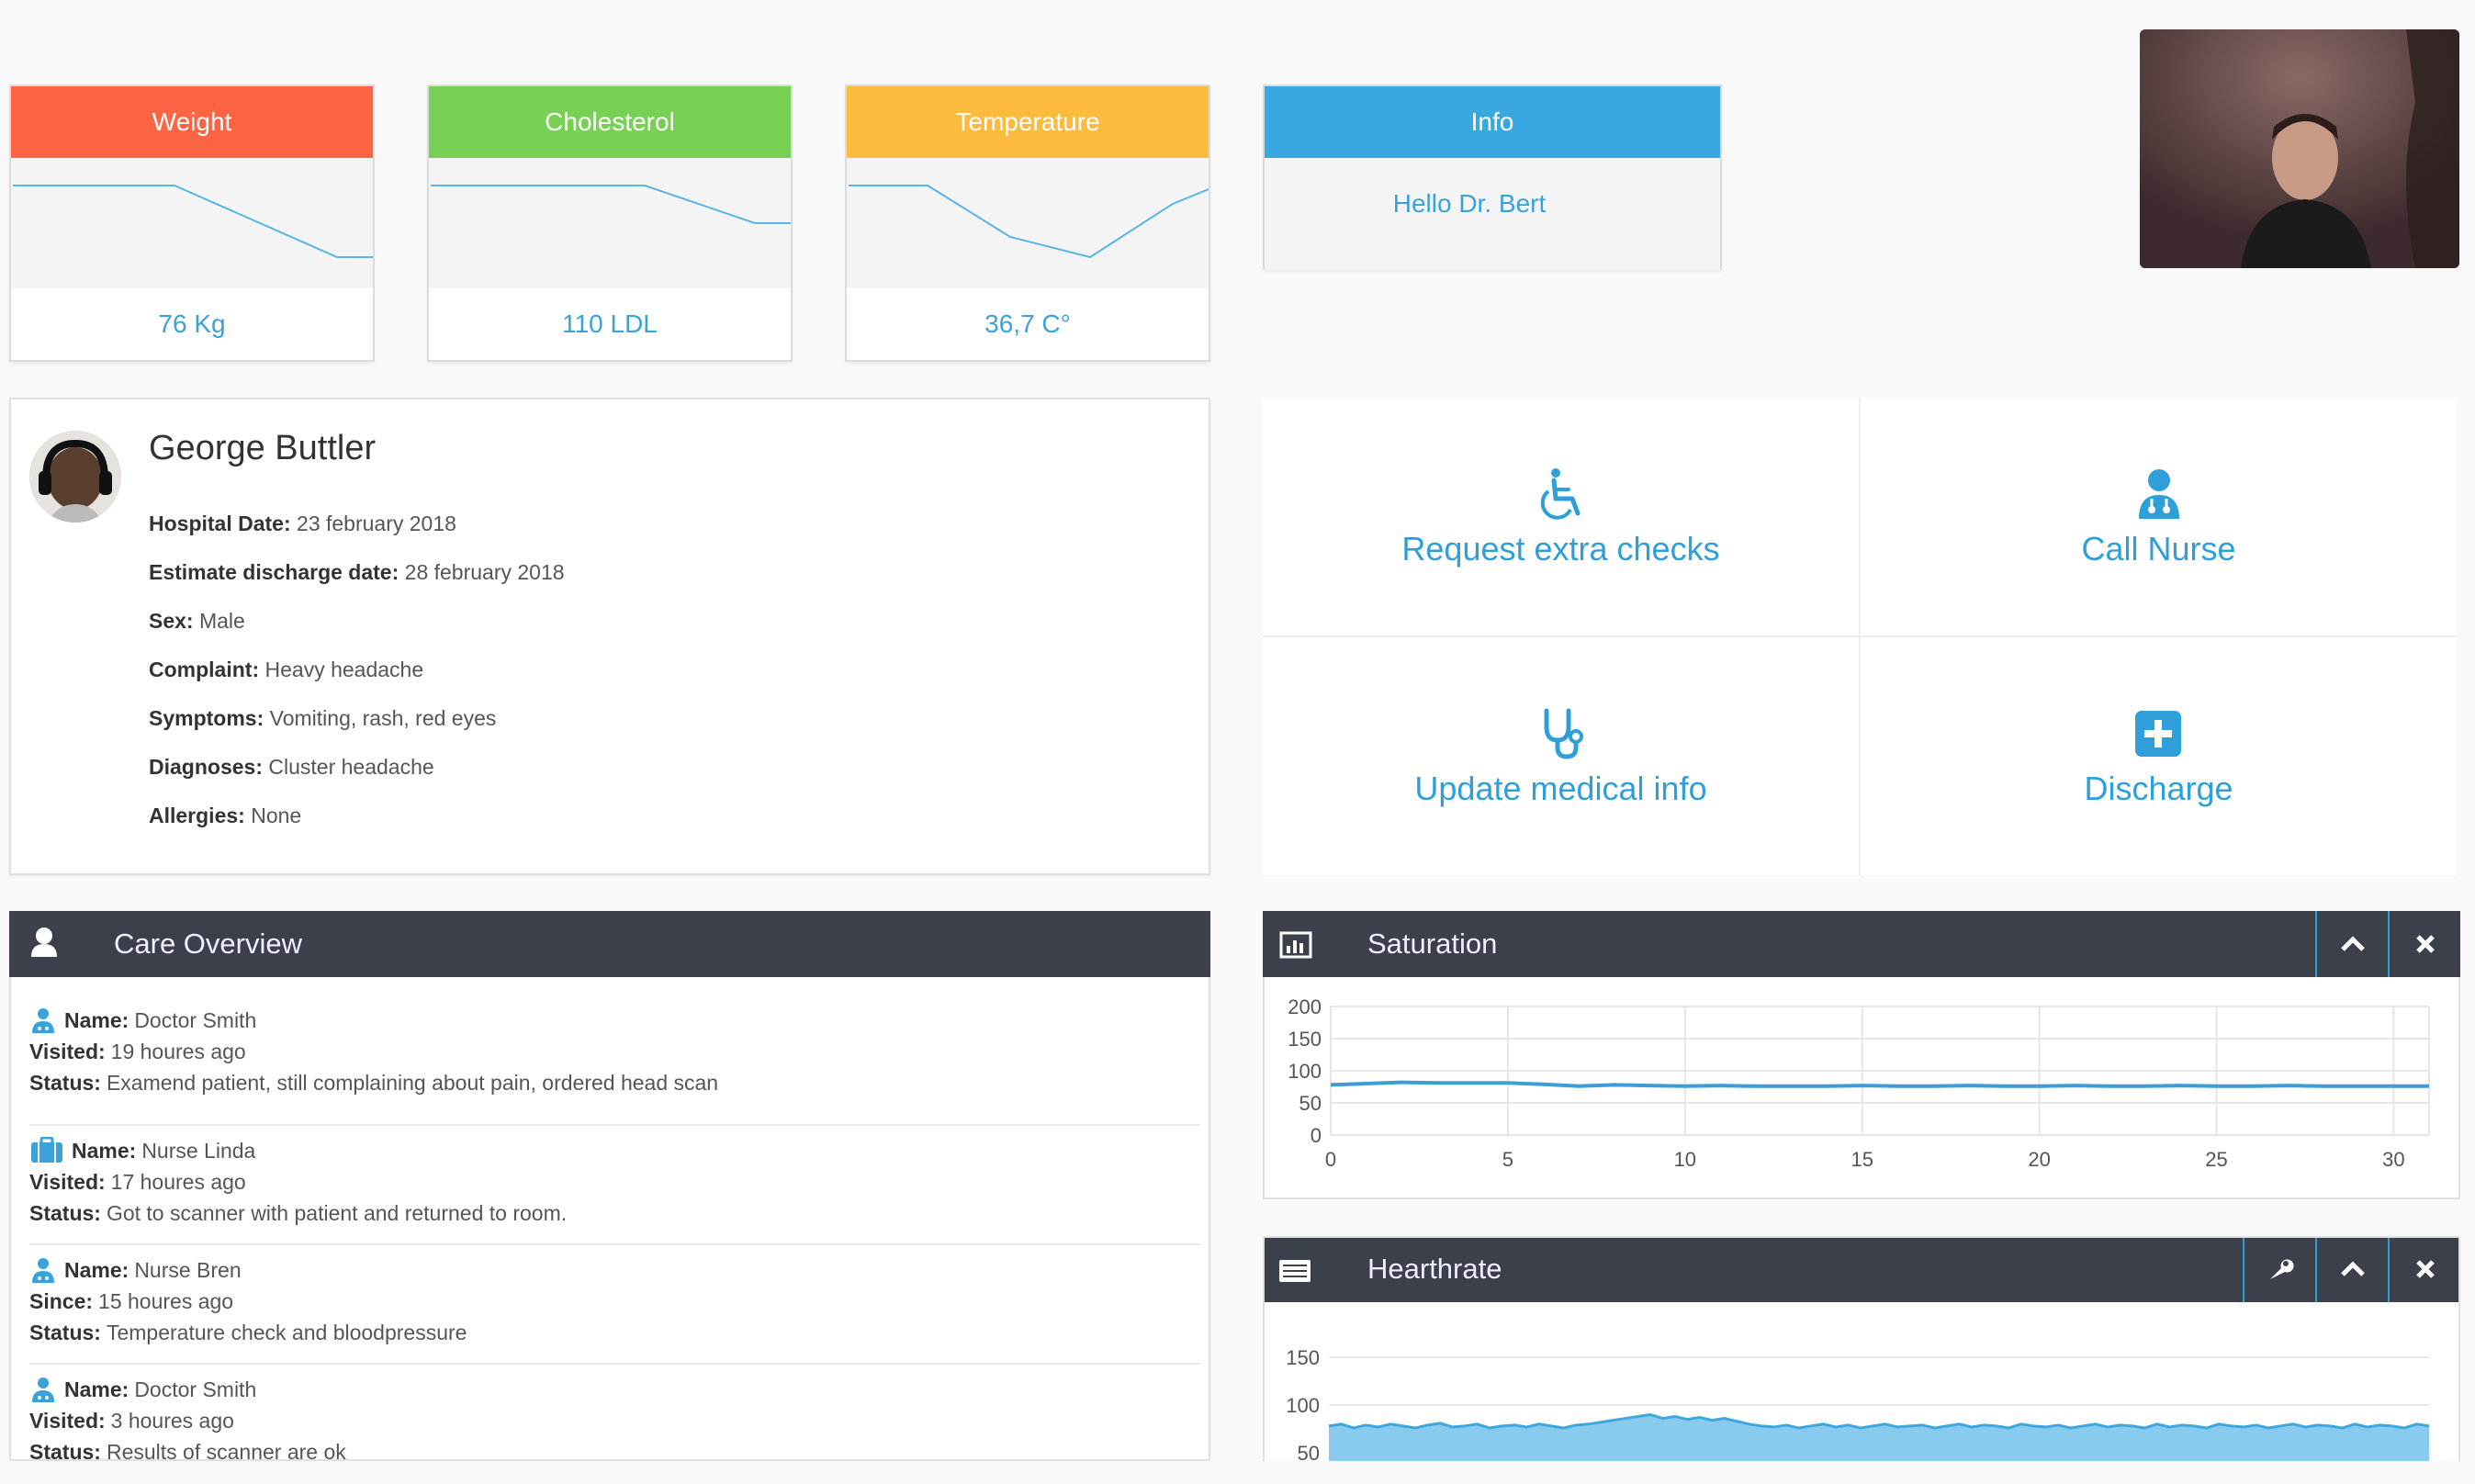 This screenshot has width=2475, height=1484. I want to click on cholesterol-value: 110 LDL, so click(610, 323).